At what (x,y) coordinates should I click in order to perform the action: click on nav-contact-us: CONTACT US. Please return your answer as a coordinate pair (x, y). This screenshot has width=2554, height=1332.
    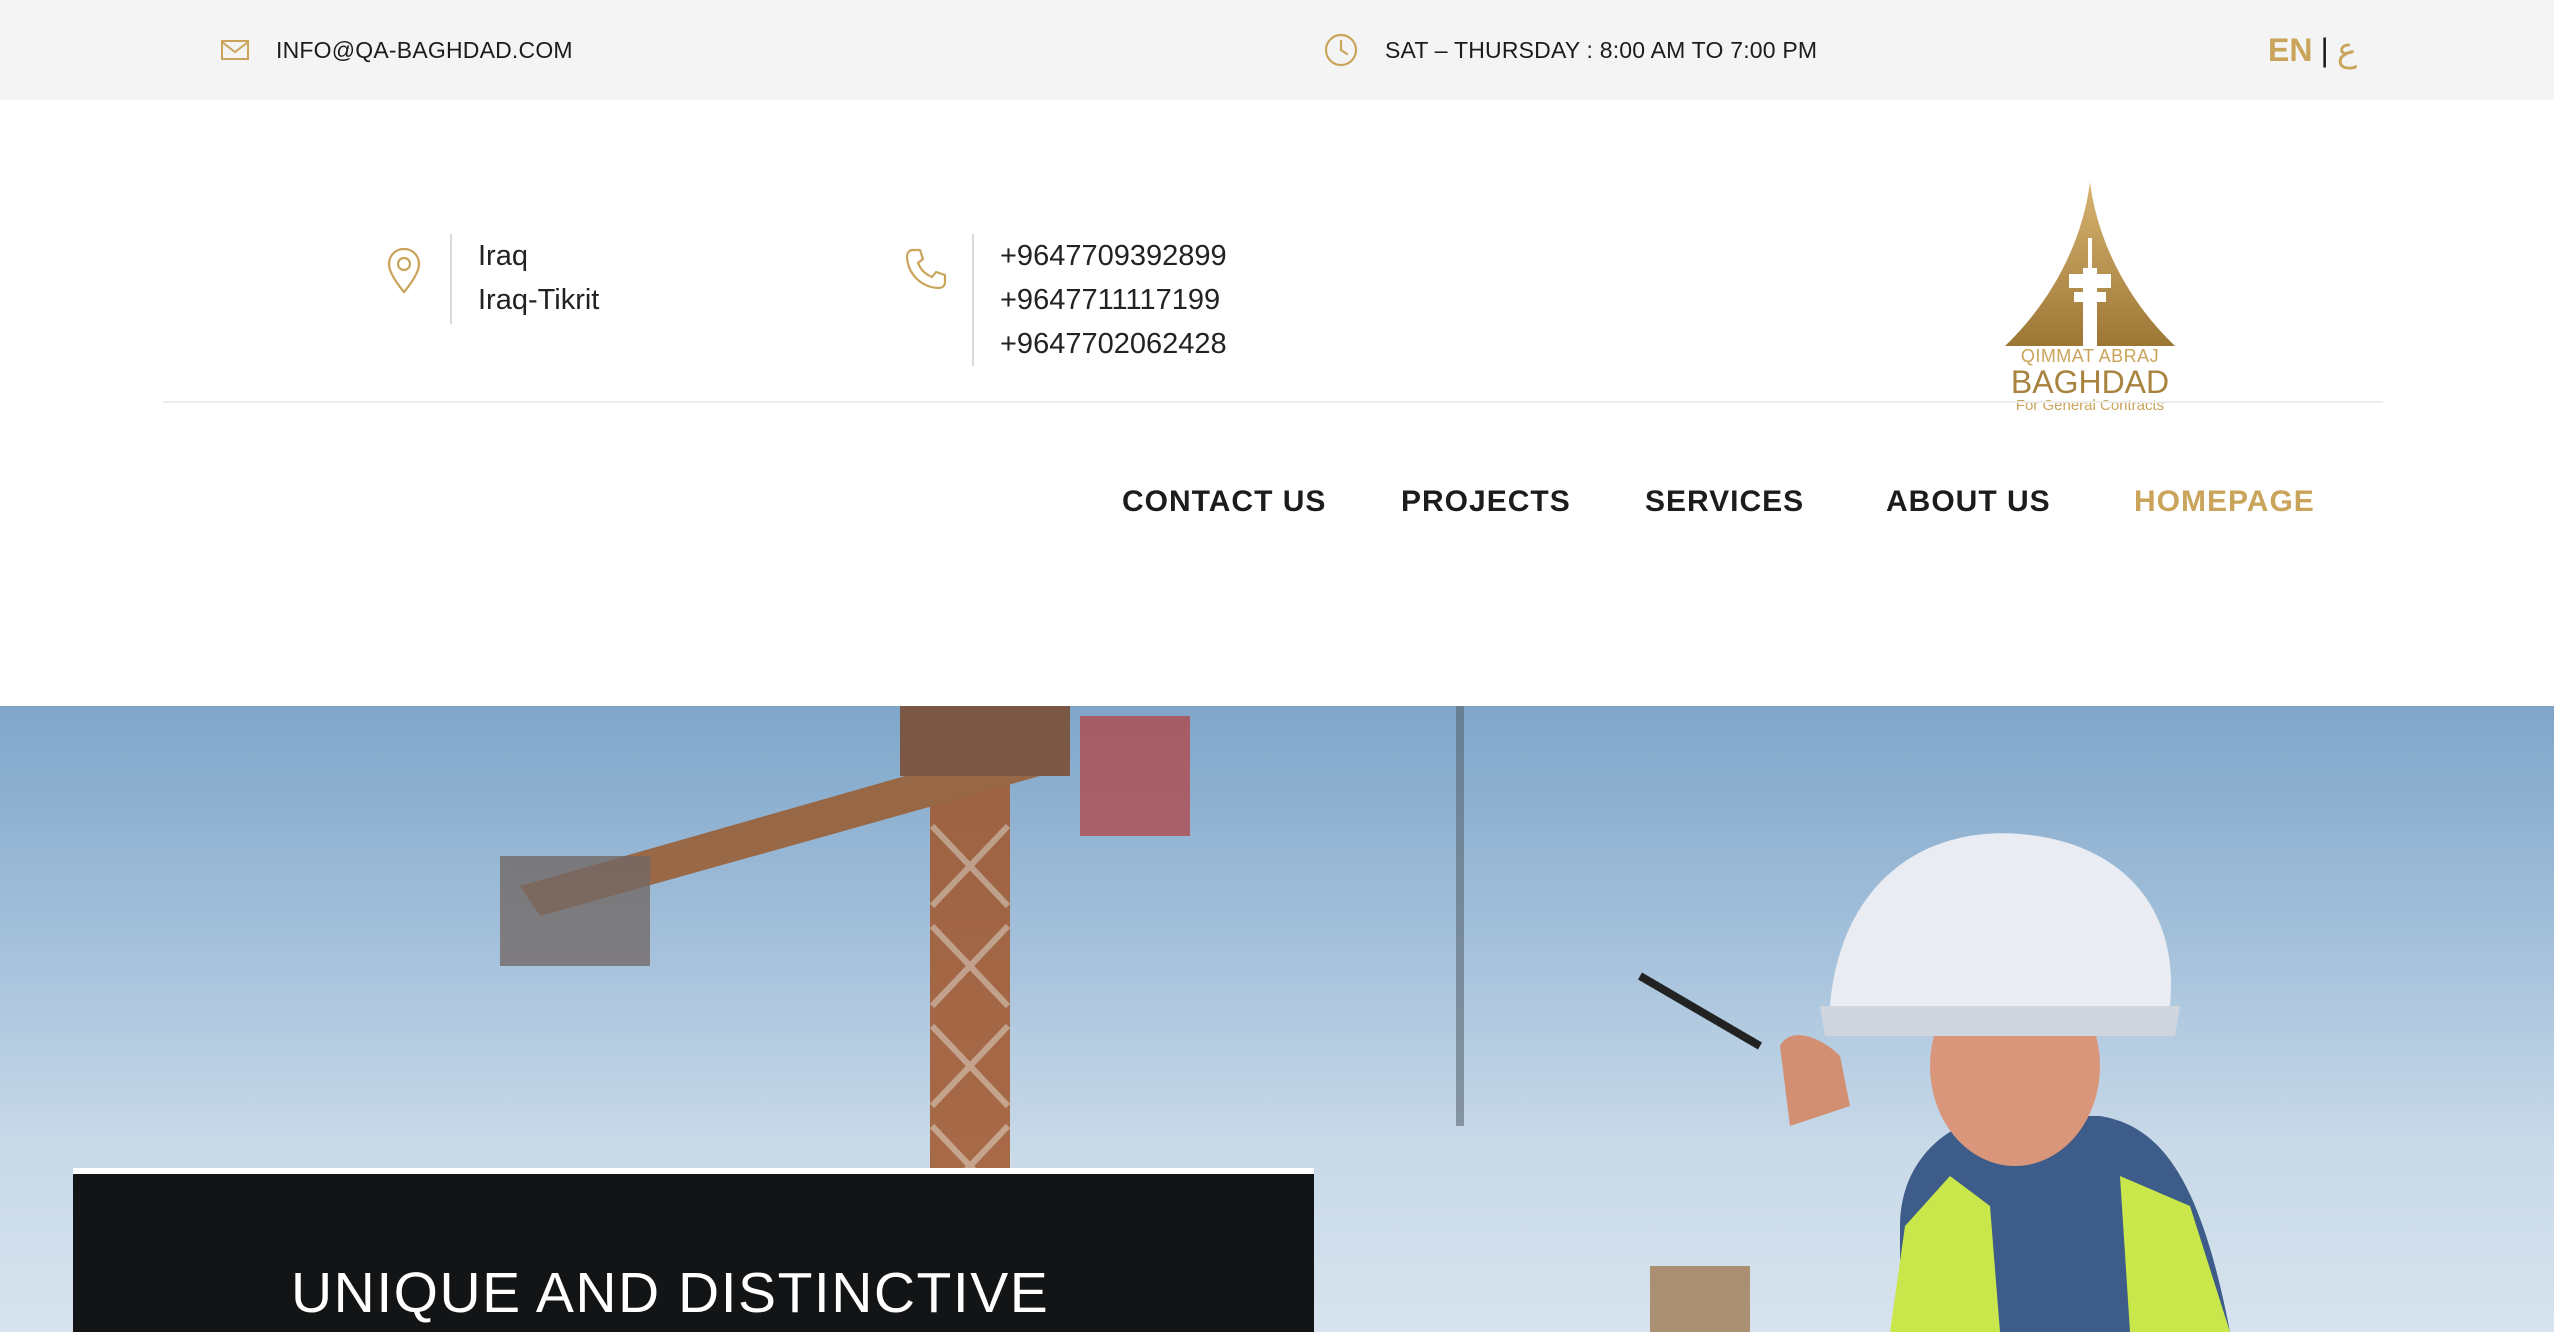
    Looking at the image, I should click on (1224, 502).